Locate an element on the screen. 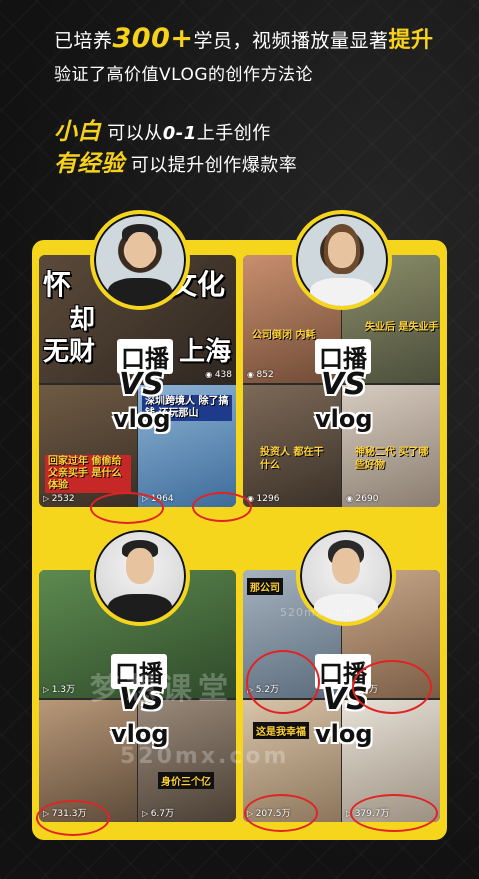 The width and height of the screenshot is (479, 879). view-count: 1964 is located at coordinates (158, 499).